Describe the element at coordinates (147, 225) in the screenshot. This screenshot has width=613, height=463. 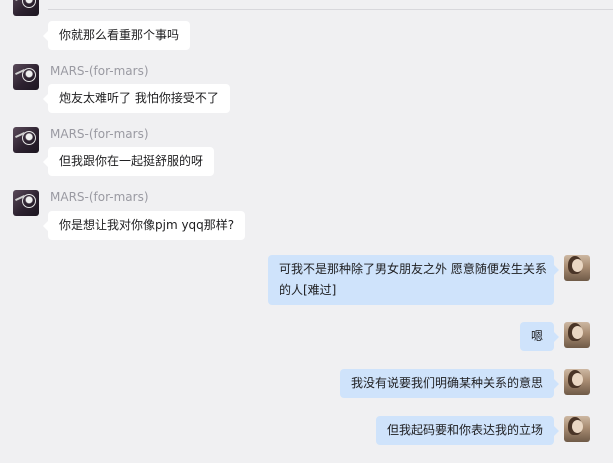
I see `message-text: 你是想让我对你像pjm yqq那样?` at that location.